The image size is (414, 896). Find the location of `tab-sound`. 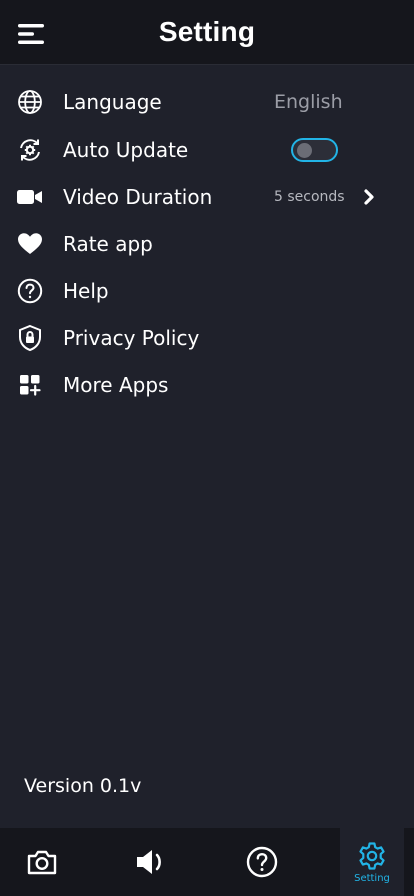

tab-sound is located at coordinates (150, 862).